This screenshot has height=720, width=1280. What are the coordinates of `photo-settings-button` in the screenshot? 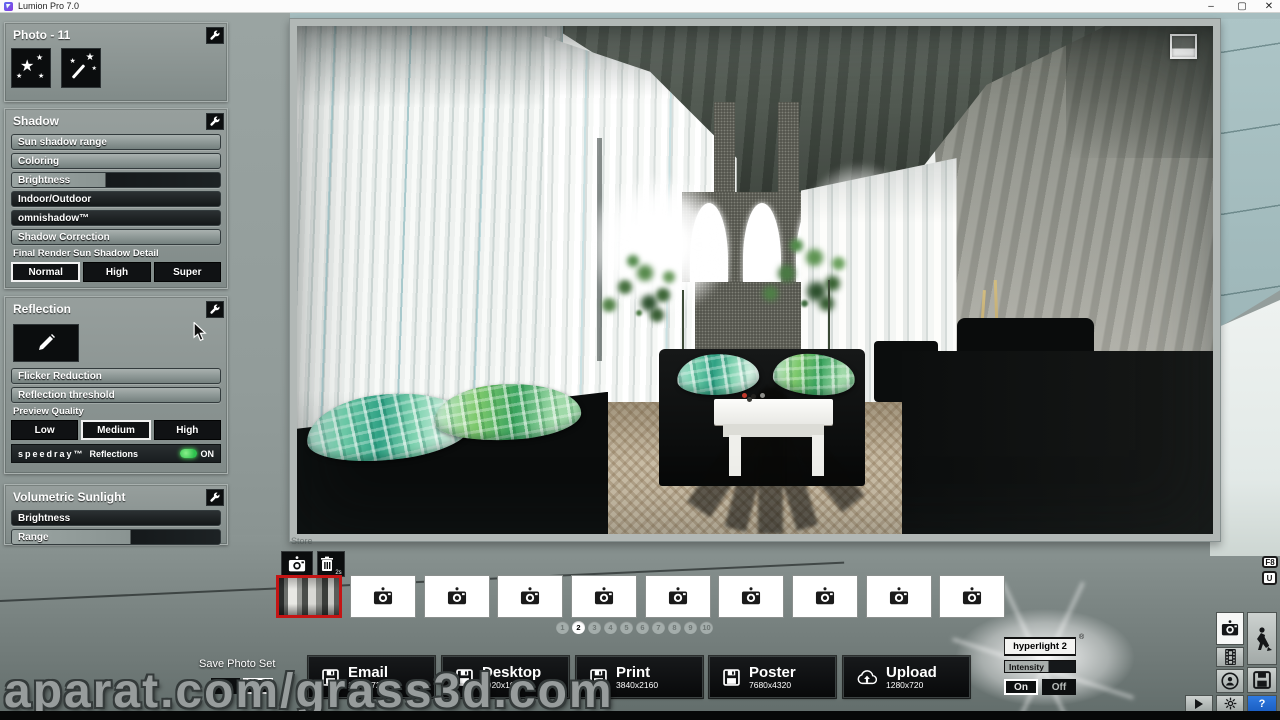 It's located at (215, 35).